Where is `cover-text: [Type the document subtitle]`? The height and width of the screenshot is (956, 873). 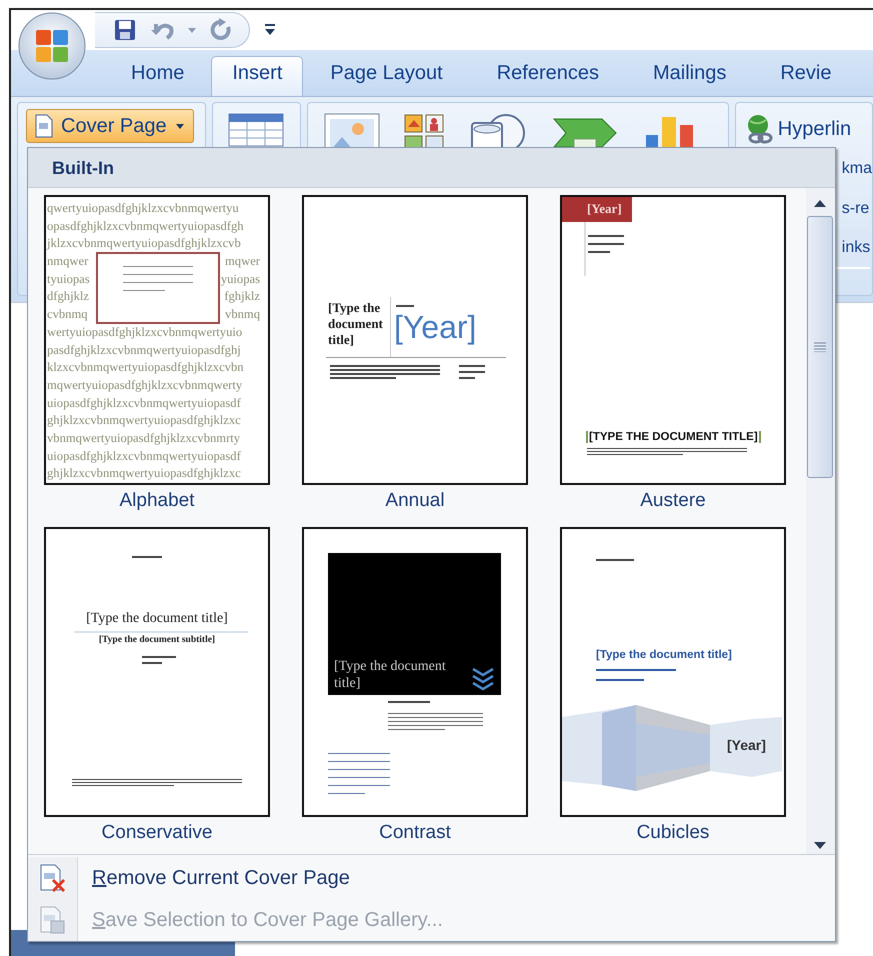
cover-text: [Type the document subtitle] is located at coordinates (157, 640).